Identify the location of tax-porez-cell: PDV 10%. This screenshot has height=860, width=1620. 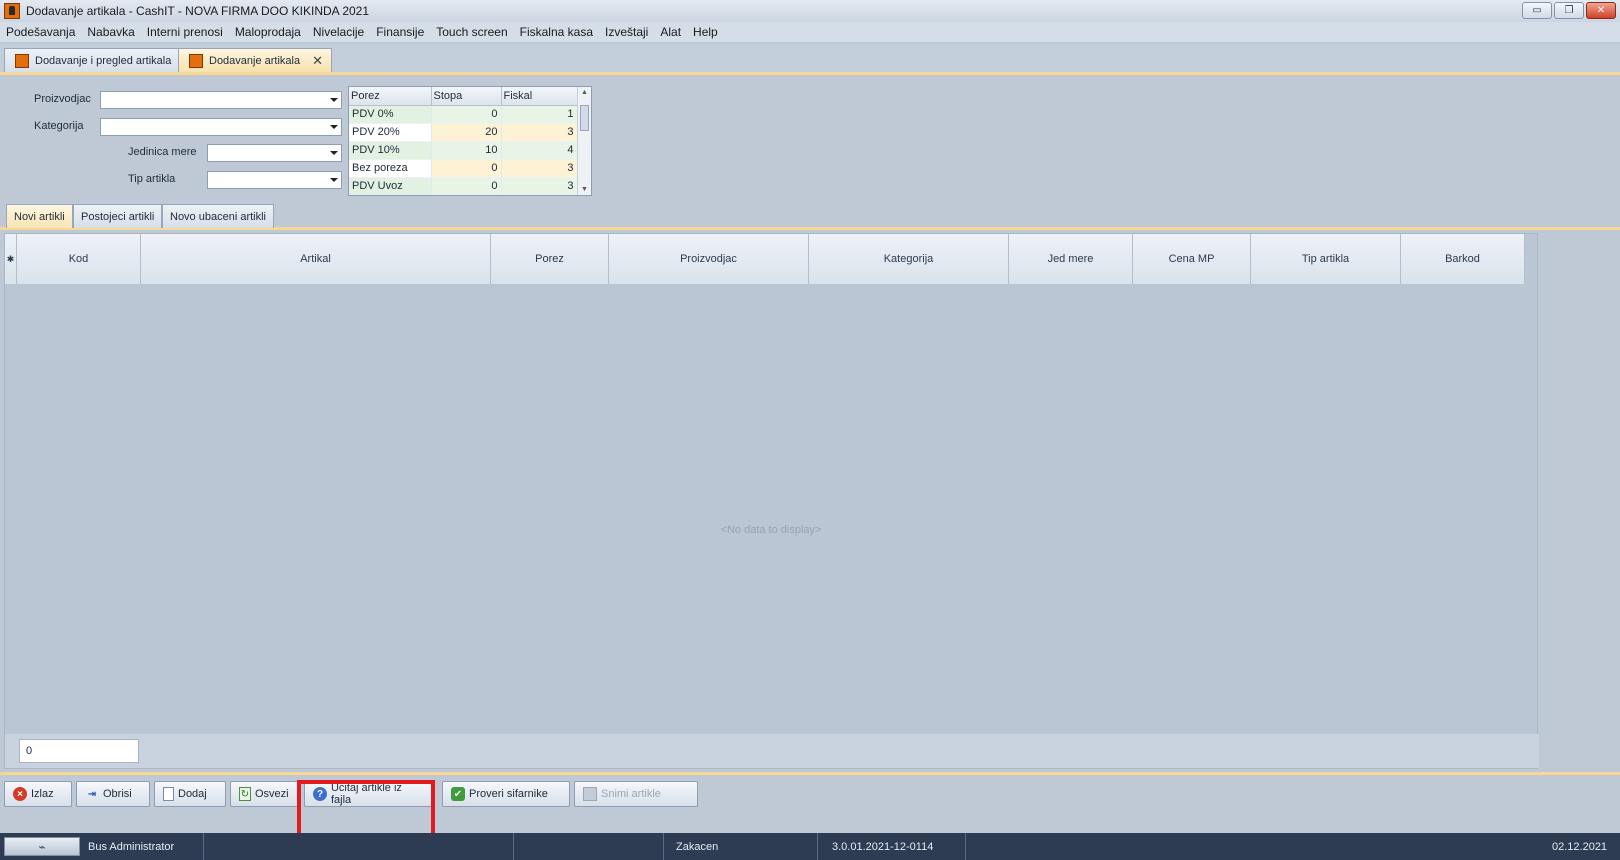
(390, 150).